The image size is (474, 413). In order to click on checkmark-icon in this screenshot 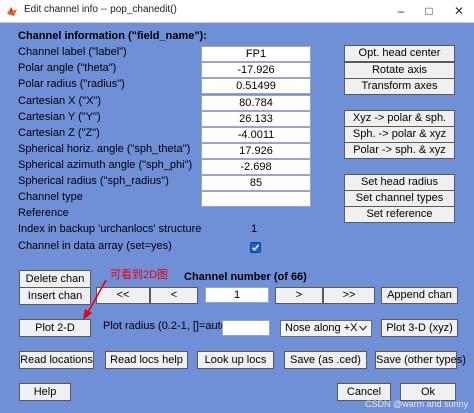, I will do `click(255, 247)`.